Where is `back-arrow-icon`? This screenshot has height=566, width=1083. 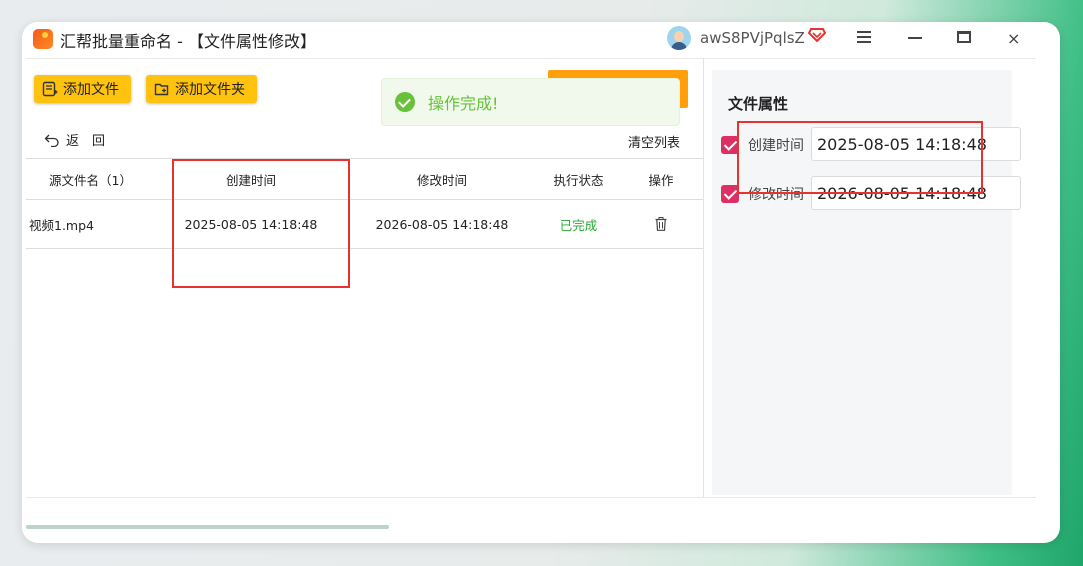 back-arrow-icon is located at coordinates (51, 140).